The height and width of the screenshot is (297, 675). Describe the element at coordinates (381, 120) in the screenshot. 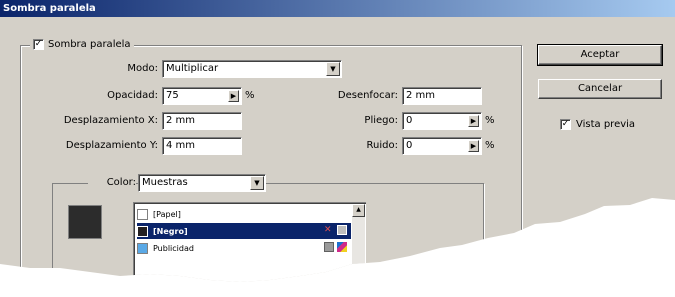

I see `spread-label: Pliego:` at that location.